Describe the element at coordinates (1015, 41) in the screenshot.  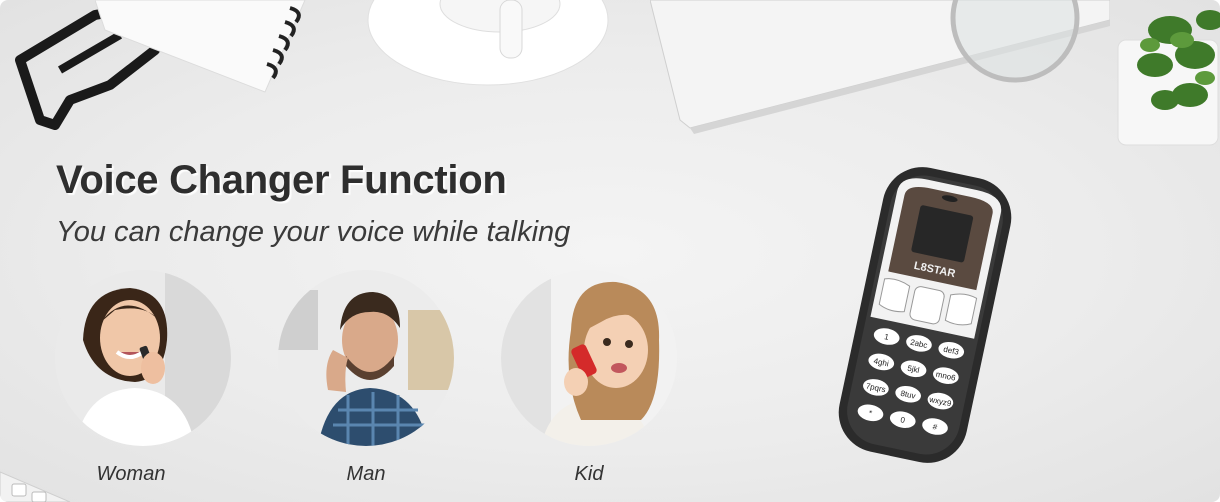
I see `magnifier-decoration` at that location.